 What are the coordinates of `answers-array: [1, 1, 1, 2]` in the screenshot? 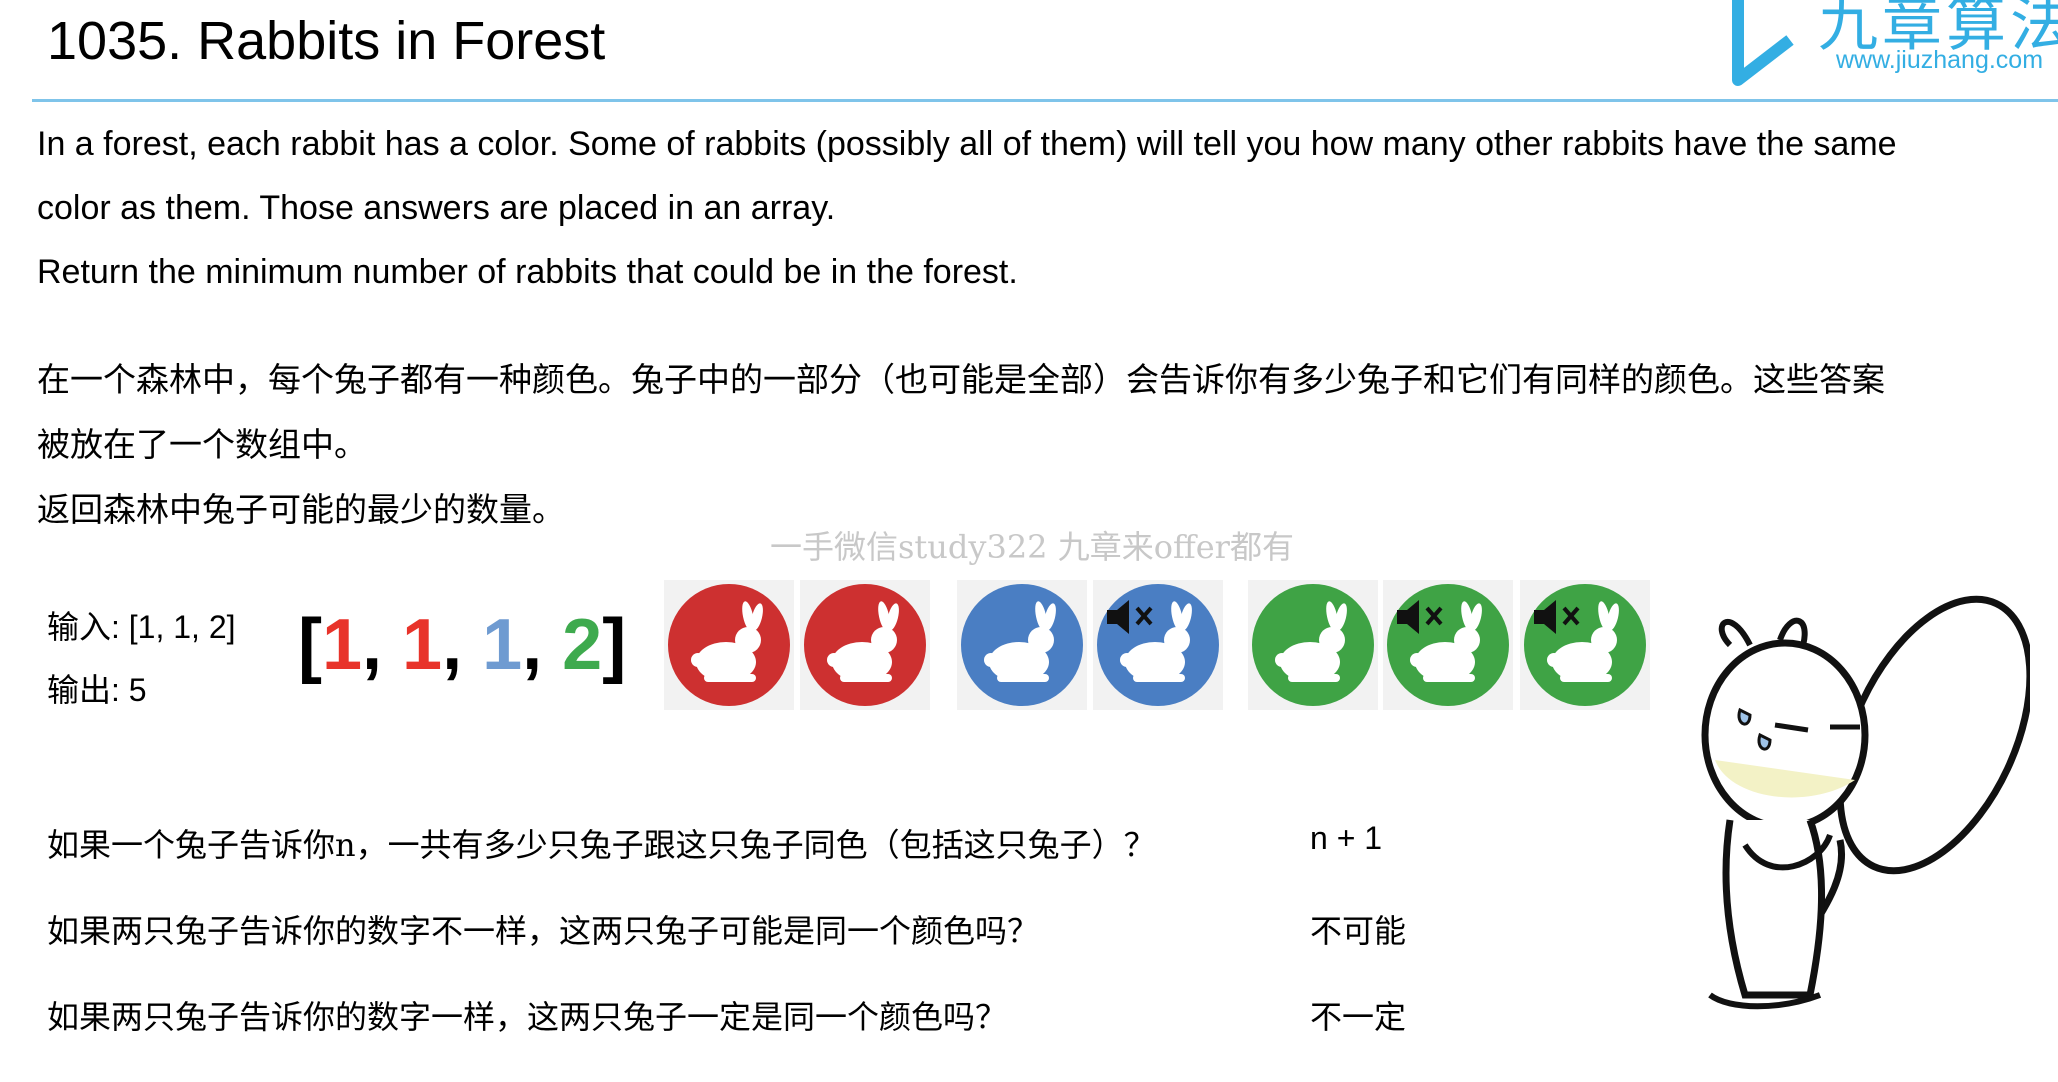 It's located at (462, 645).